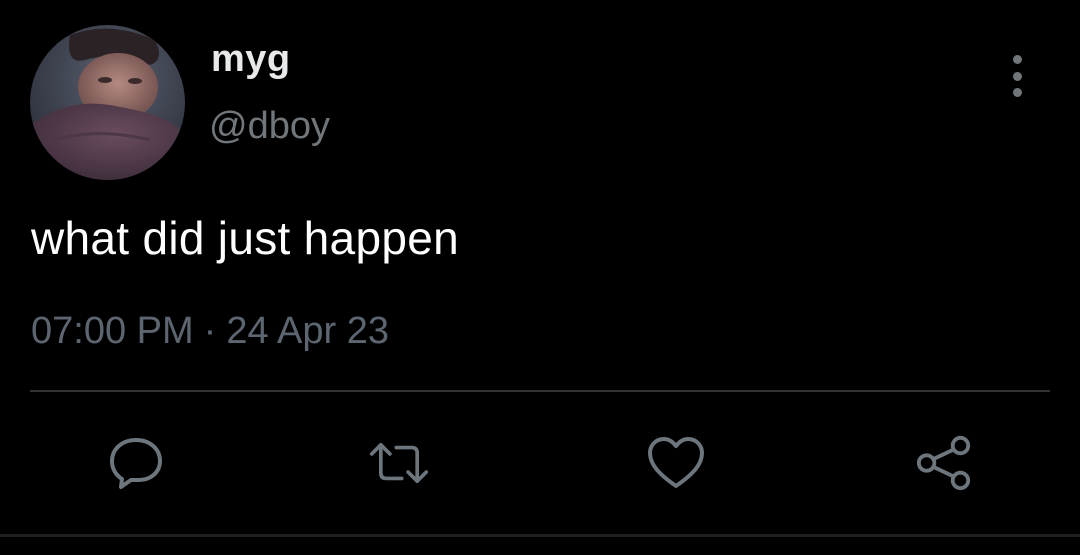  What do you see at coordinates (251, 59) in the screenshot?
I see `display-name: myg` at bounding box center [251, 59].